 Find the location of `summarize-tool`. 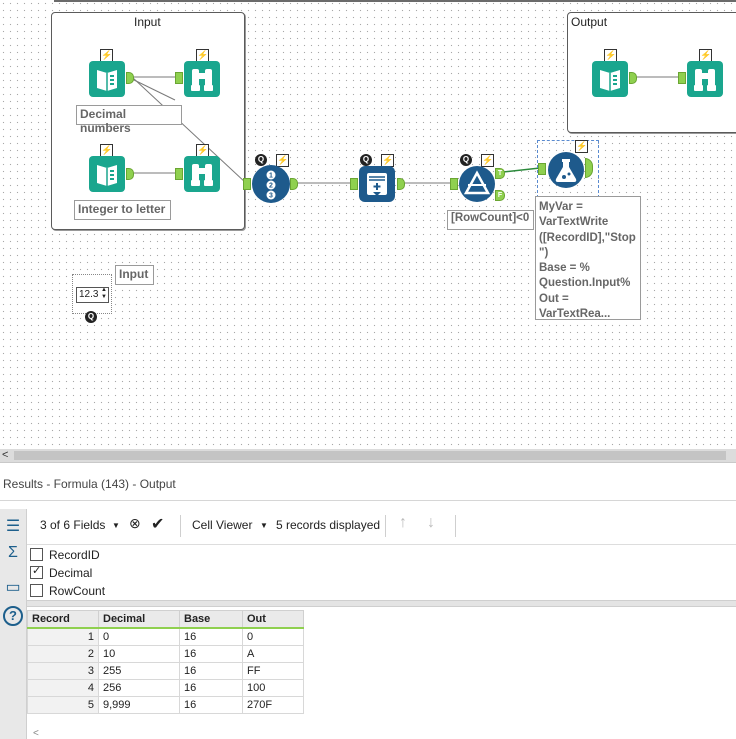

summarize-tool is located at coordinates (377, 184).